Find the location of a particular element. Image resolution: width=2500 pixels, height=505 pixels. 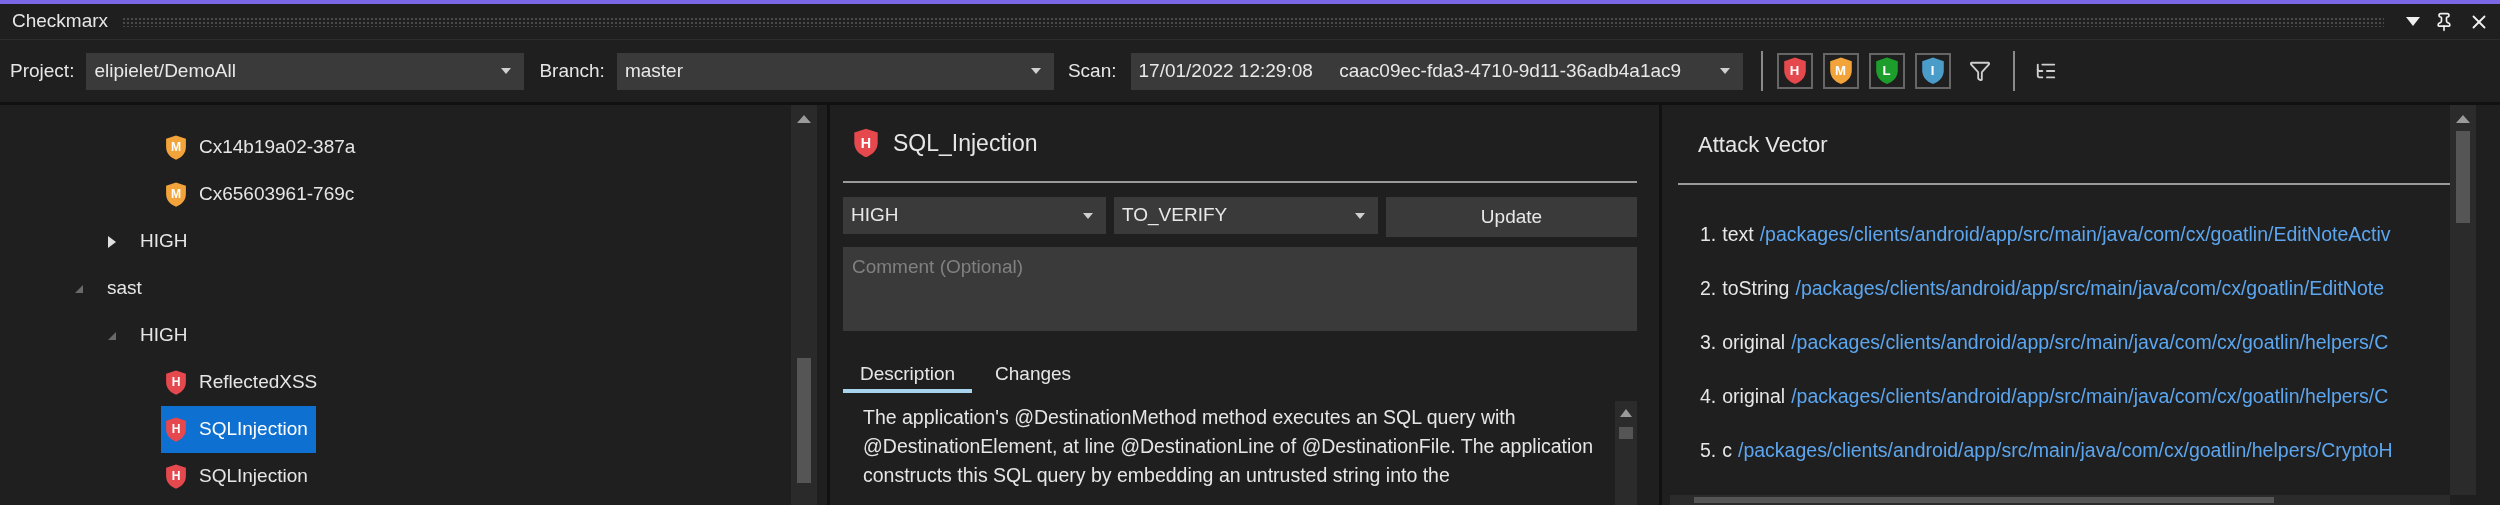

file-path-link: /packages/clients/android/app/src/main/java/com/cx/goatlin/helpers/CryptoH is located at coordinates (2065, 451).